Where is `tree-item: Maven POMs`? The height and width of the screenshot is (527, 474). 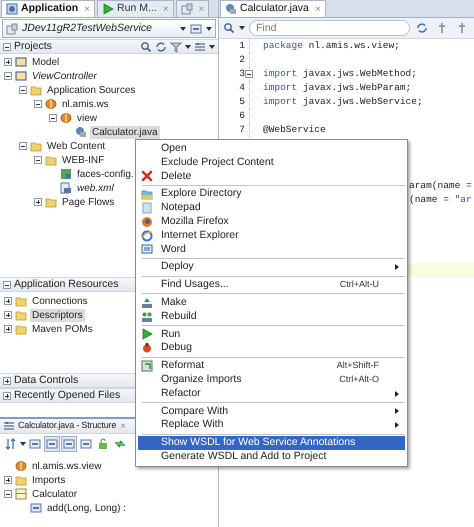 tree-item: Maven POMs is located at coordinates (62, 329).